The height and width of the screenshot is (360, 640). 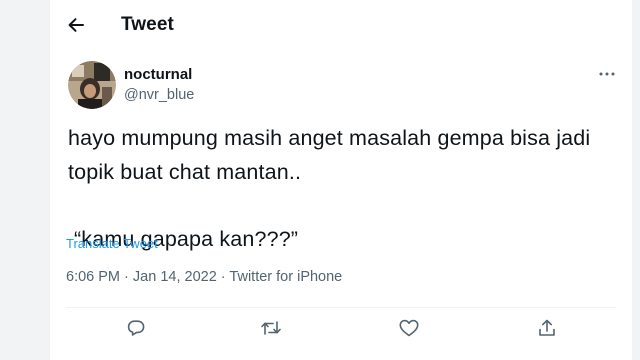 I want to click on share-icon, so click(x=547, y=327).